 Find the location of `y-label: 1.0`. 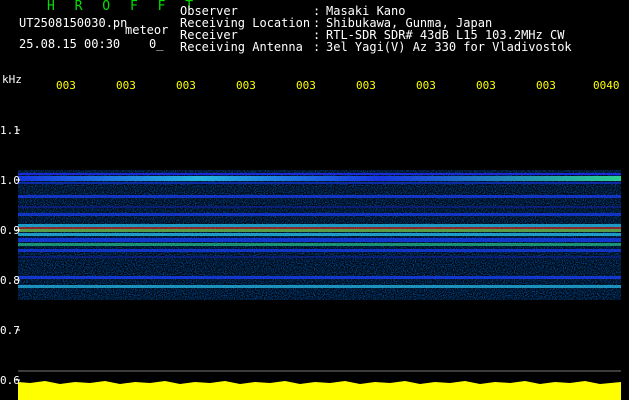

y-label: 1.0 is located at coordinates (10, 180).